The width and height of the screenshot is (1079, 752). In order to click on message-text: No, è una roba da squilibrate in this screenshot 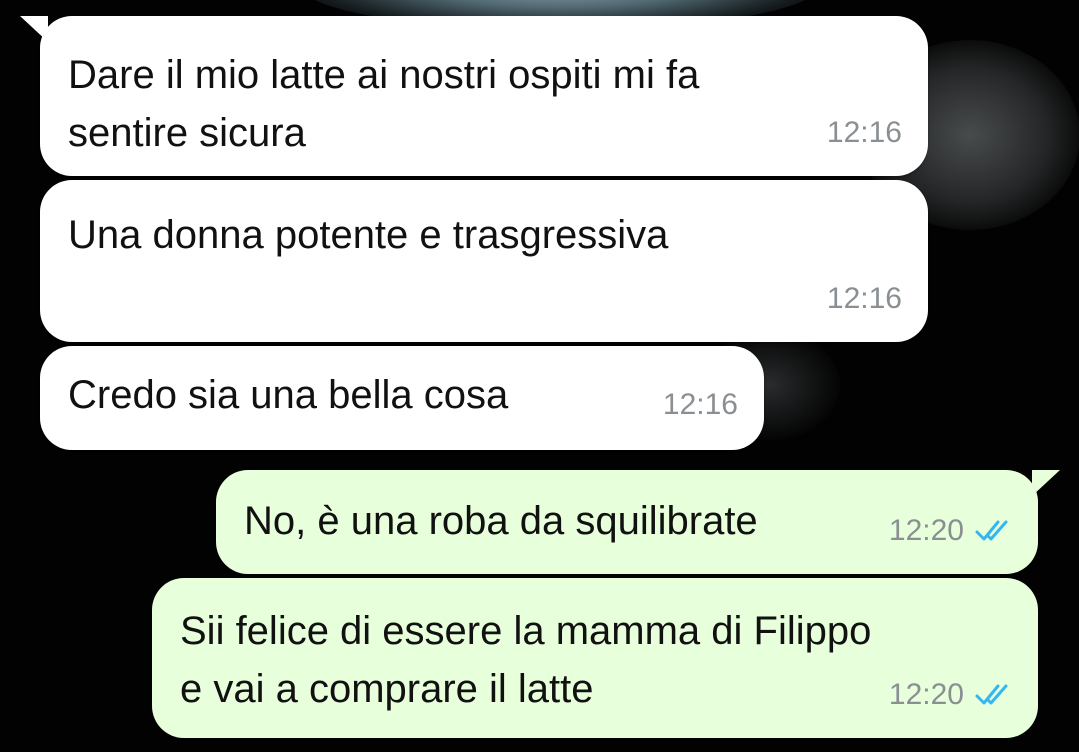, I will do `click(501, 521)`.